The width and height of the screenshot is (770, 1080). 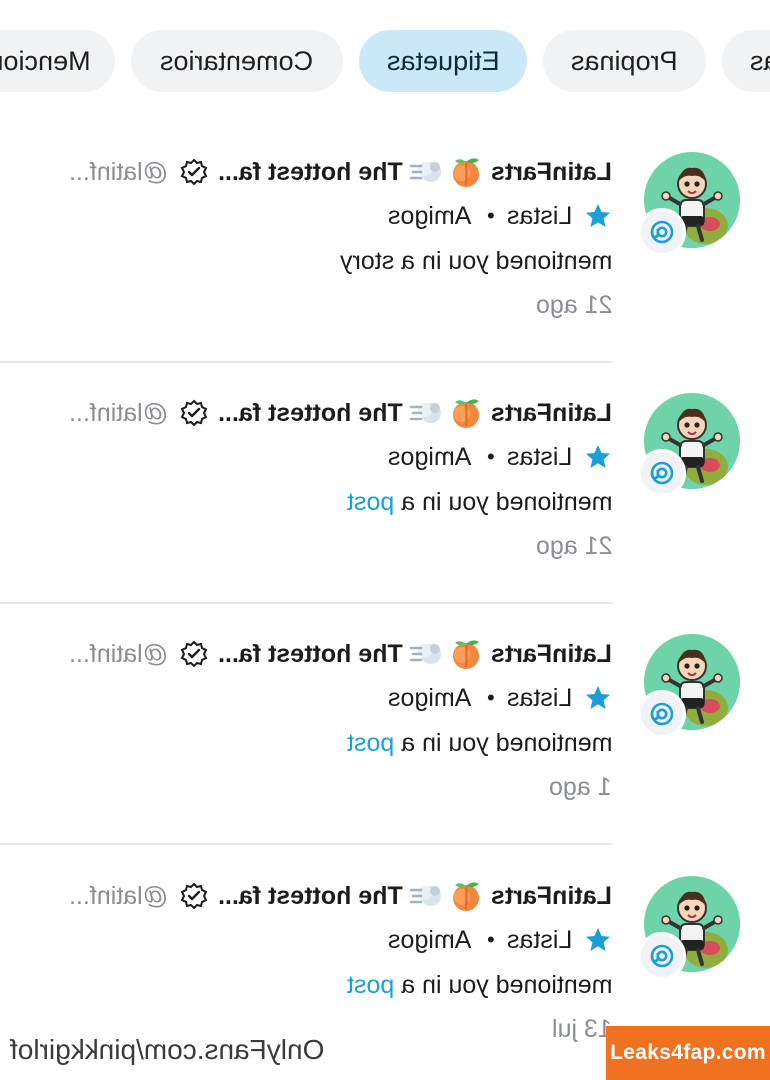 What do you see at coordinates (45, 61) in the screenshot?
I see `tab-label: Menciones` at bounding box center [45, 61].